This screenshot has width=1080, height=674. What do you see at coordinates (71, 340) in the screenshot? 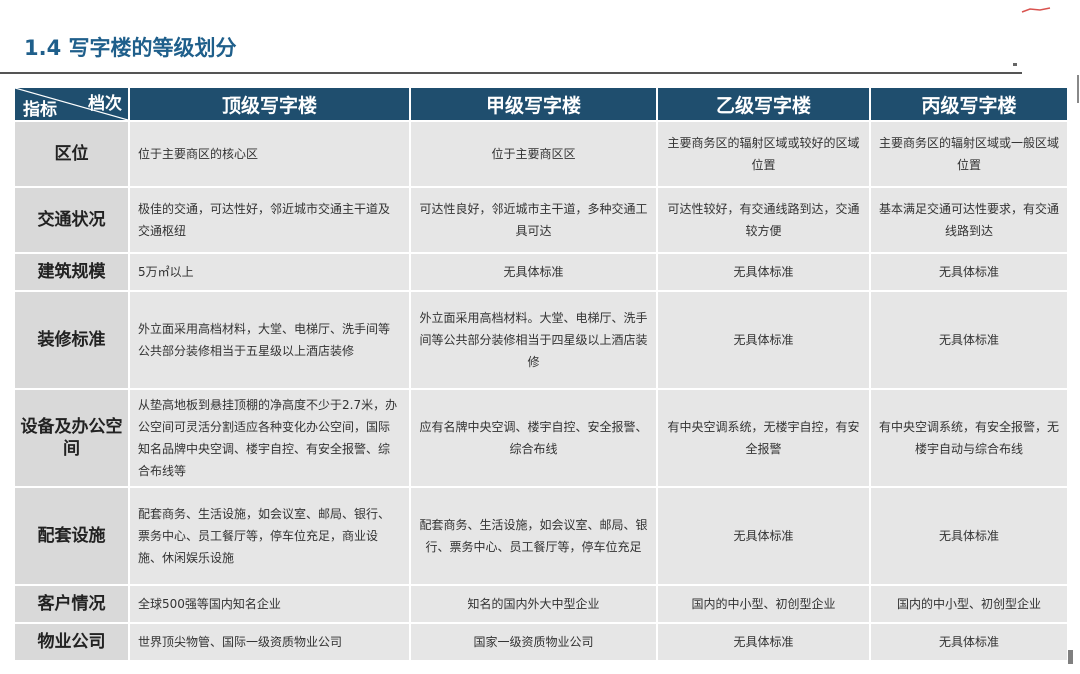
I see `row-header: 装修标准` at bounding box center [71, 340].